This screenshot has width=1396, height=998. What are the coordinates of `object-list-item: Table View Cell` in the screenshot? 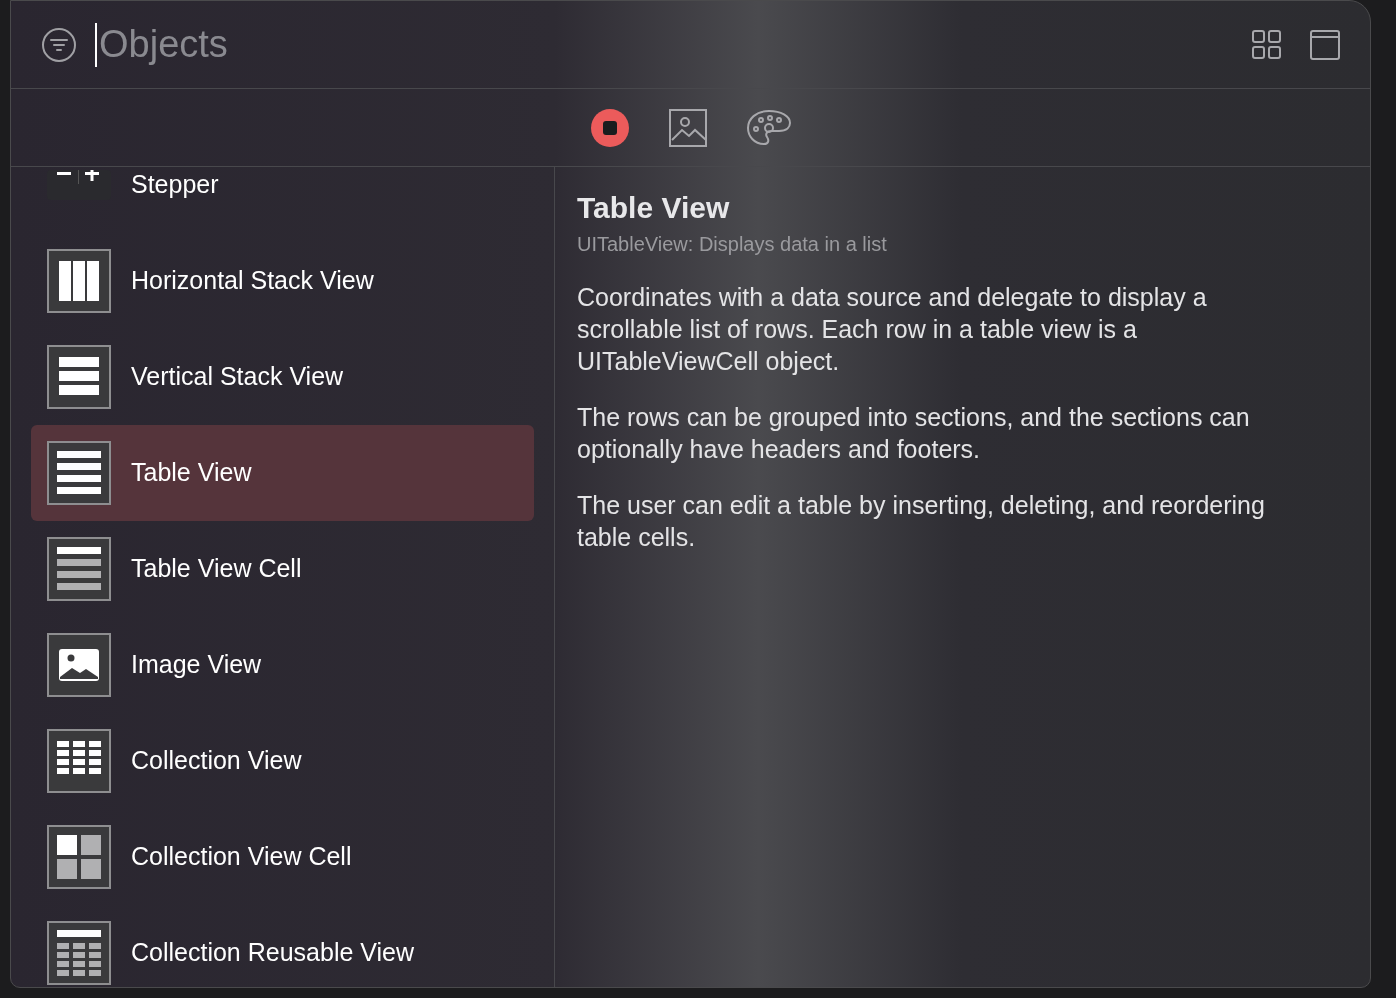 It's located at (282, 569).